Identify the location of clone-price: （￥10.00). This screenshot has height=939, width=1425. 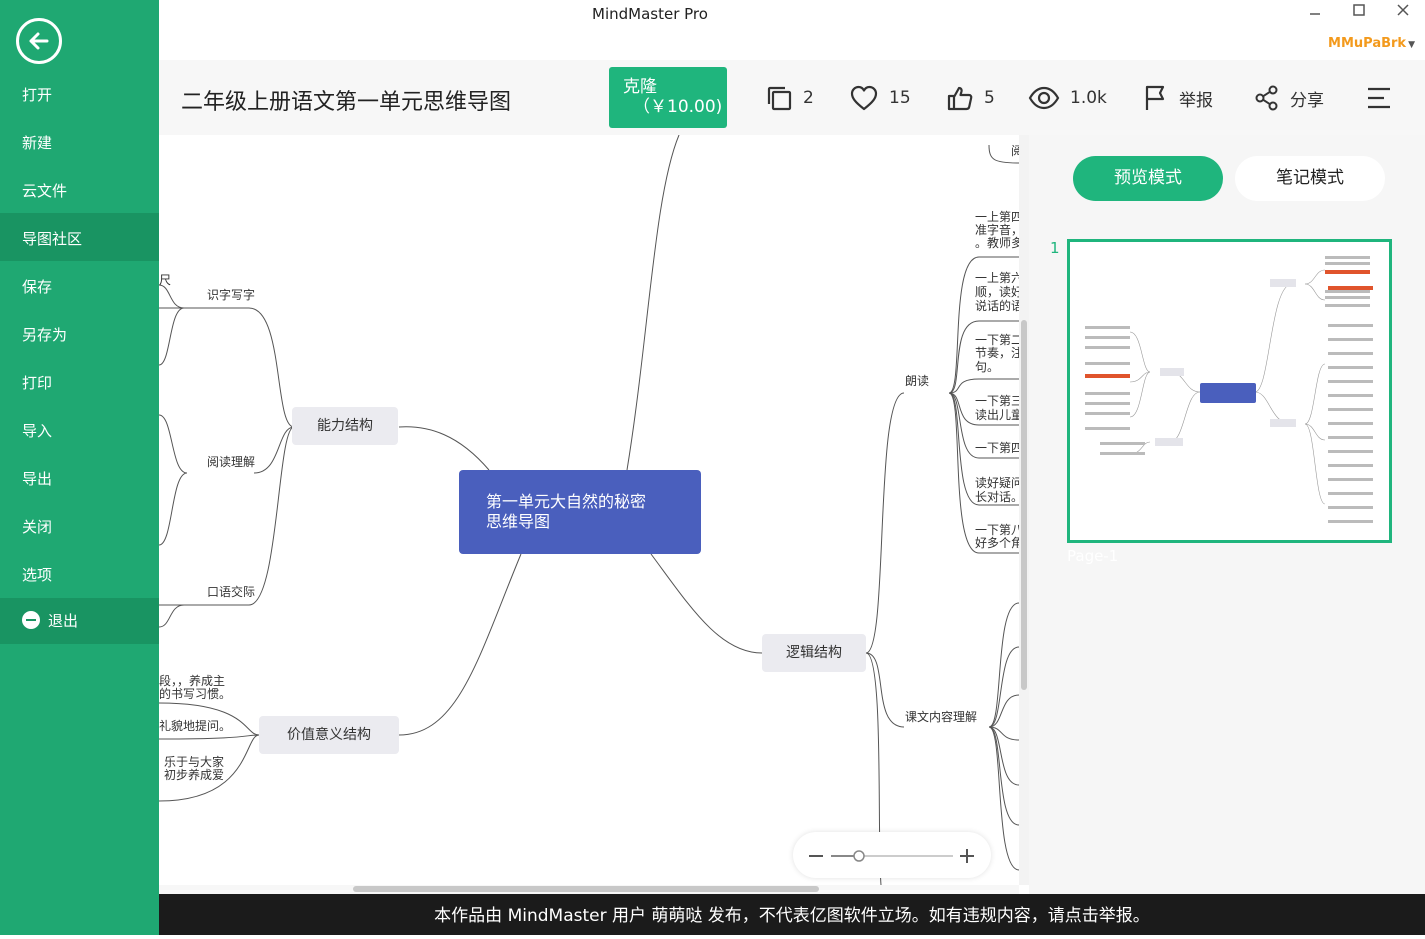
(678, 107).